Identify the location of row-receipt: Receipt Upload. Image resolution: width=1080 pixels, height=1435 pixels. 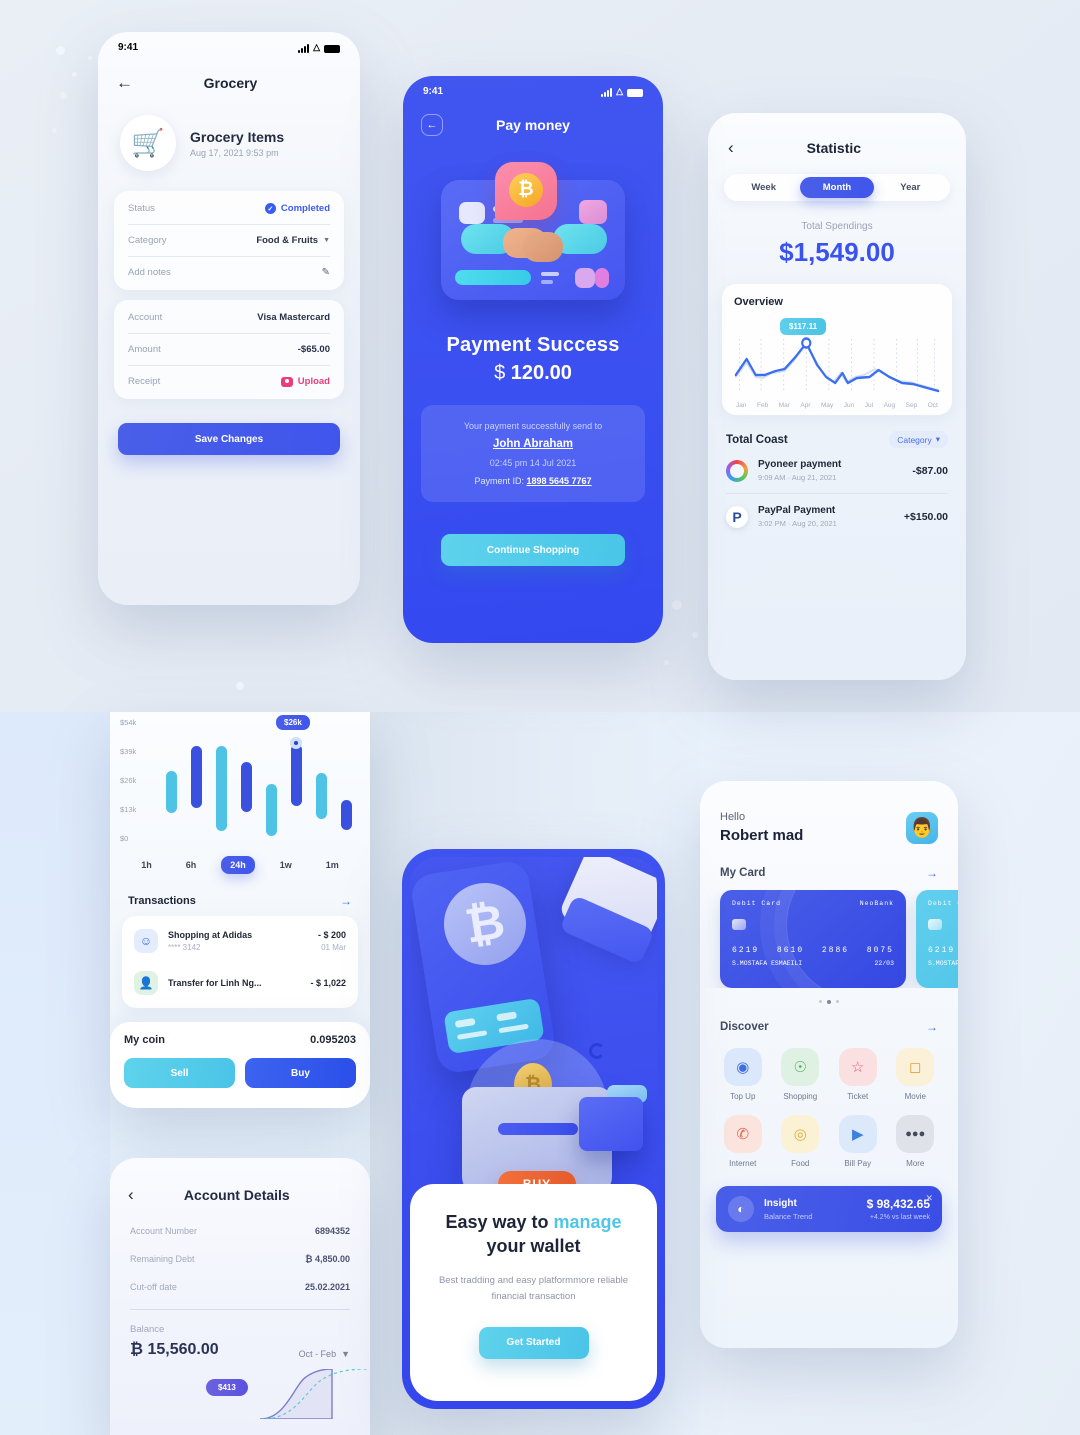
(229, 381).